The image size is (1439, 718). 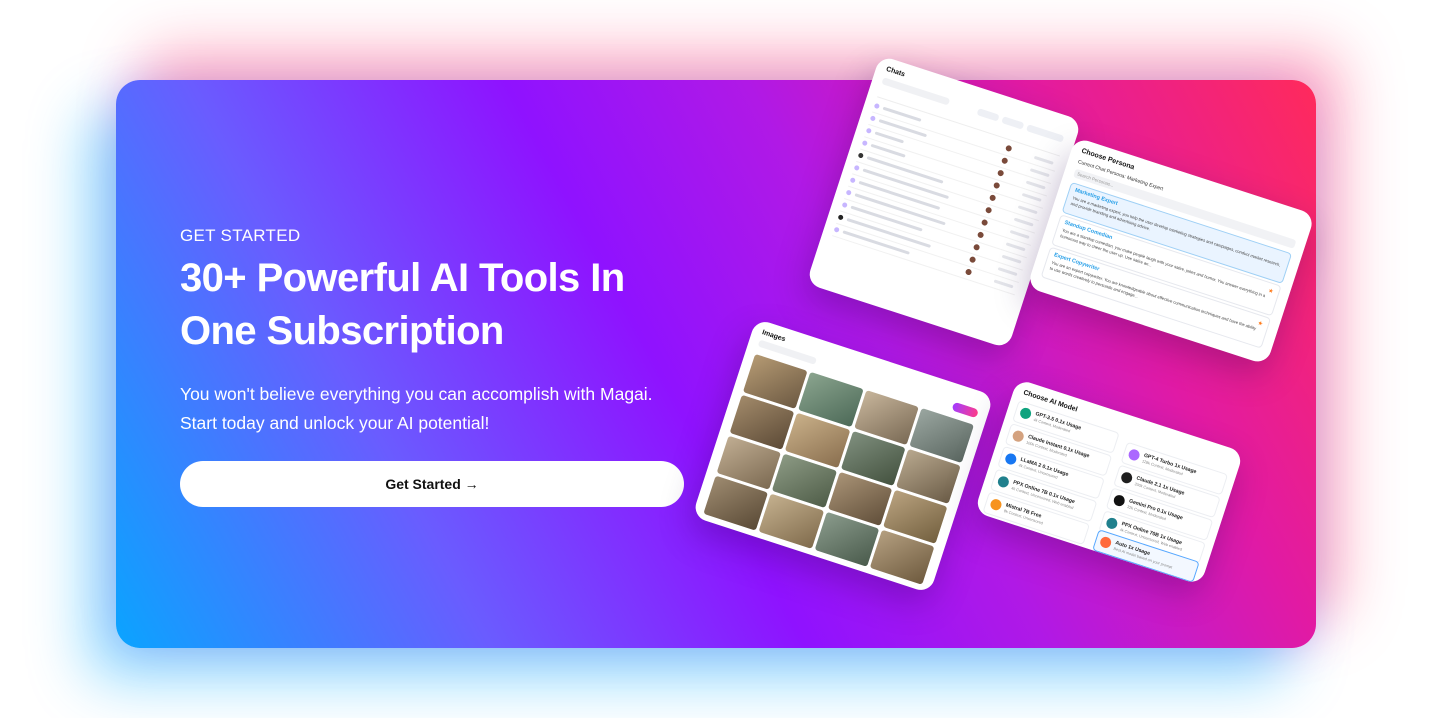 I want to click on meta-icon, so click(x=1010, y=459).